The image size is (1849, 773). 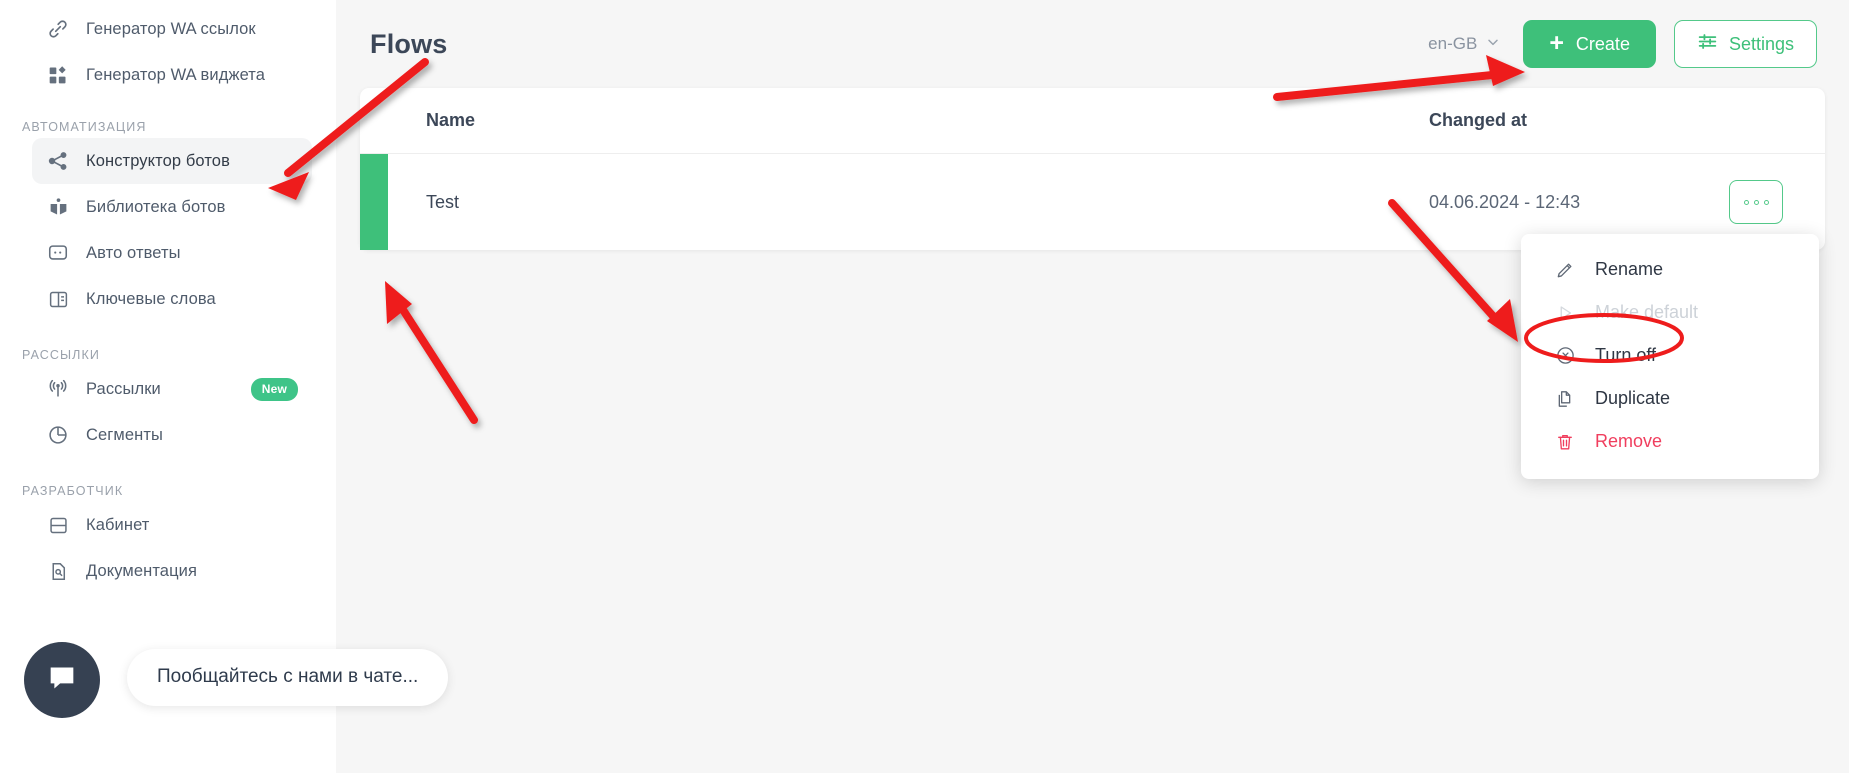 What do you see at coordinates (374, 202) in the screenshot?
I see `row-status-stripe` at bounding box center [374, 202].